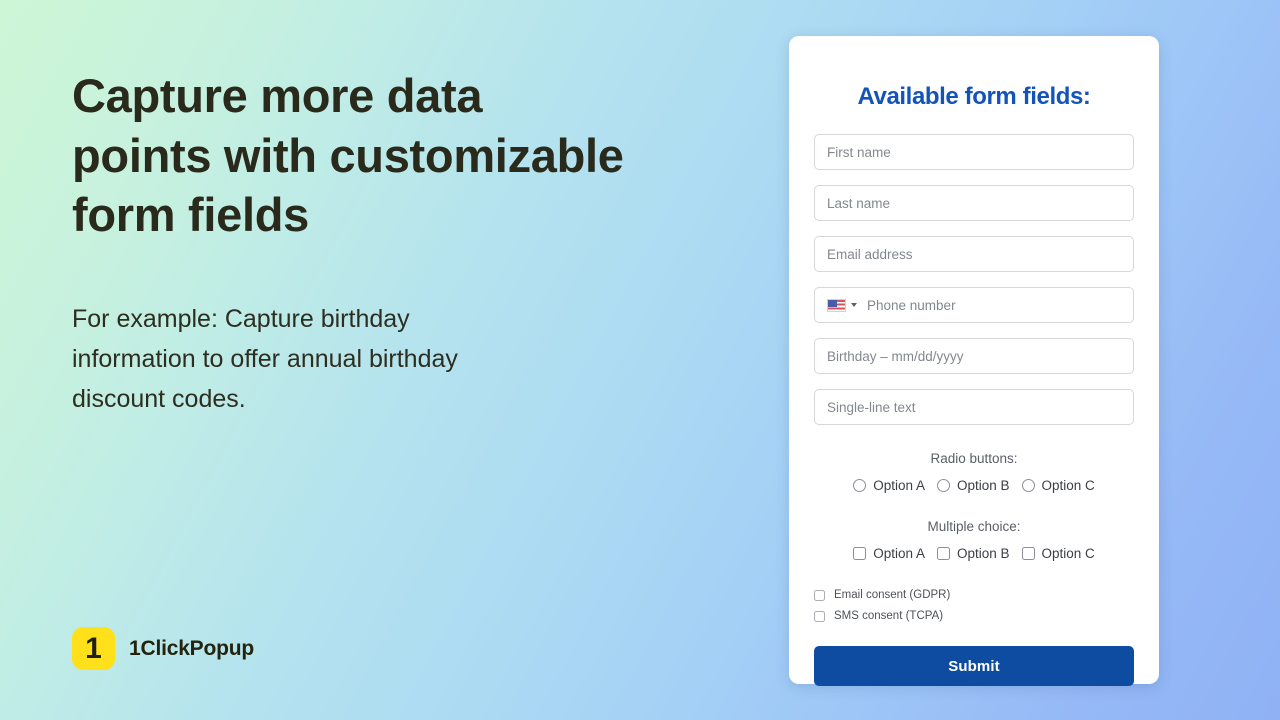  What do you see at coordinates (911, 305) in the screenshot?
I see `phone-number-placeholder: Phone number` at bounding box center [911, 305].